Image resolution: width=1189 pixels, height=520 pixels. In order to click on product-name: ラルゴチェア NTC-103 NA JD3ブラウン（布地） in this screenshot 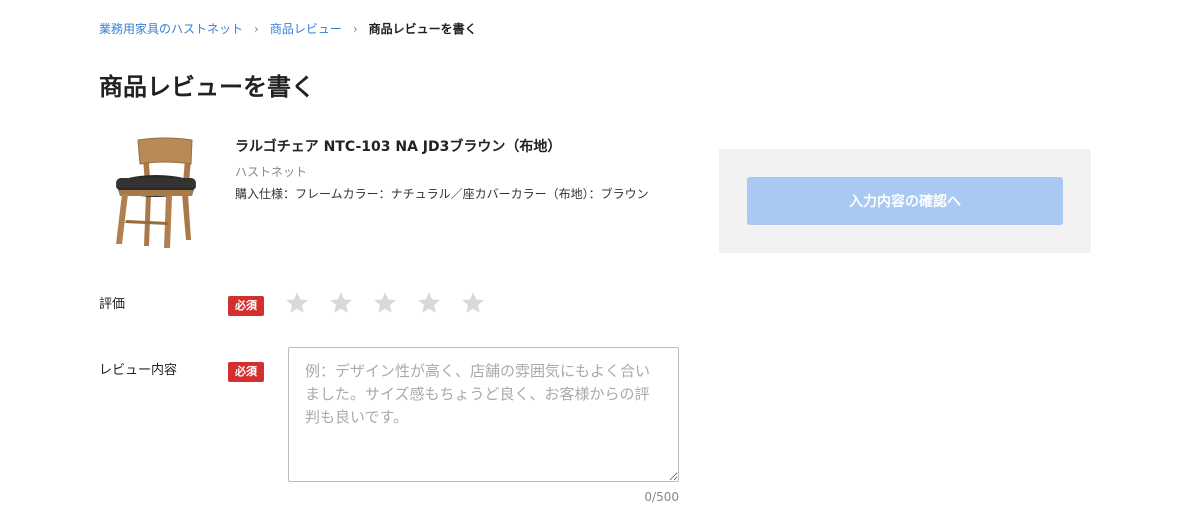, I will do `click(398, 147)`.